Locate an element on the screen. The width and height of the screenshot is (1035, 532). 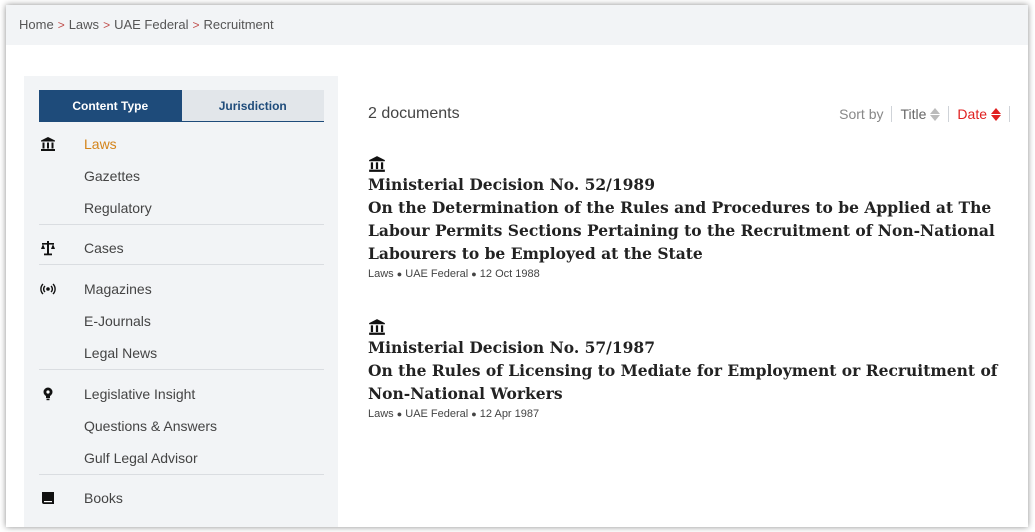
sidebar-item-label: Cases is located at coordinates (104, 248).